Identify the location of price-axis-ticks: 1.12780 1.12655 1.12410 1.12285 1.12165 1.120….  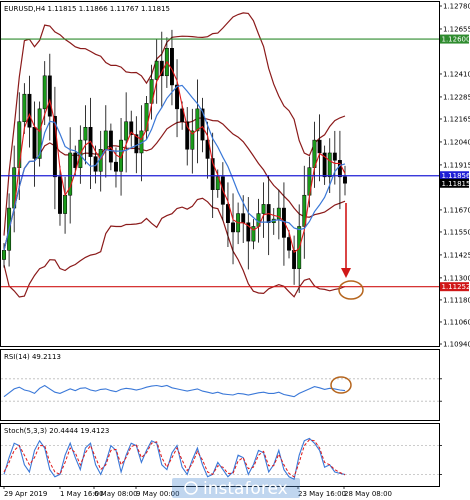
(454, 239).